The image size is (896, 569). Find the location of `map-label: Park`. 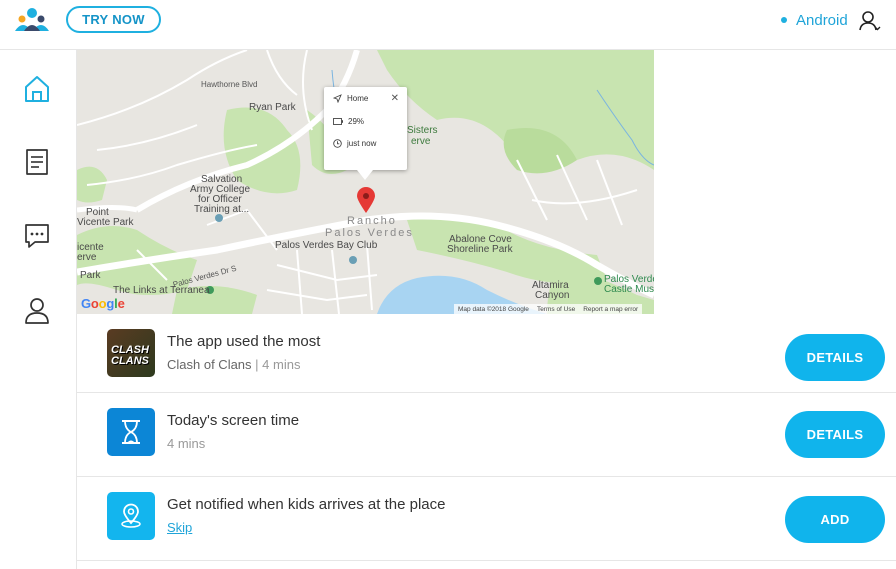

map-label: Park is located at coordinates (90, 275).